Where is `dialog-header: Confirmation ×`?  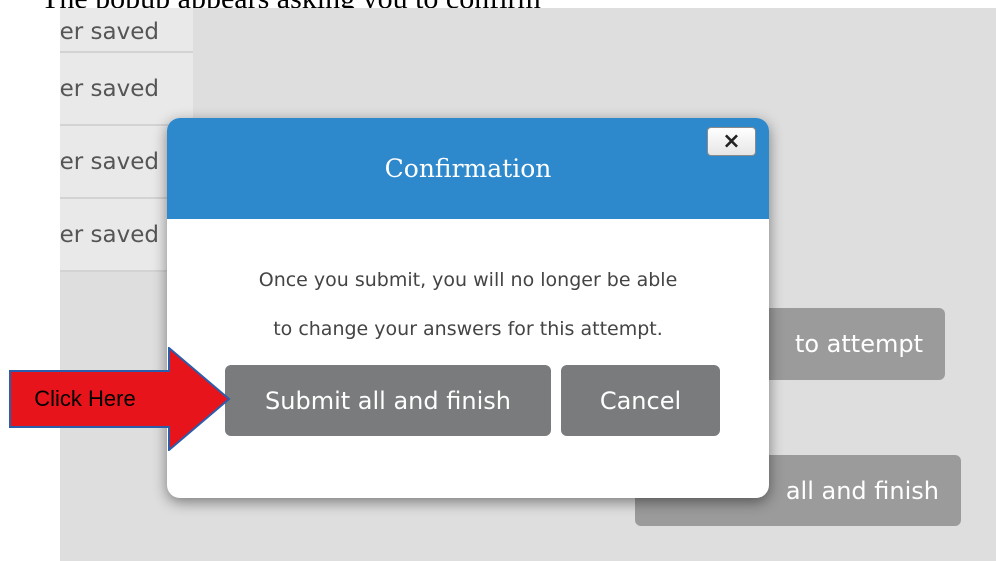
dialog-header: Confirmation × is located at coordinates (468, 168).